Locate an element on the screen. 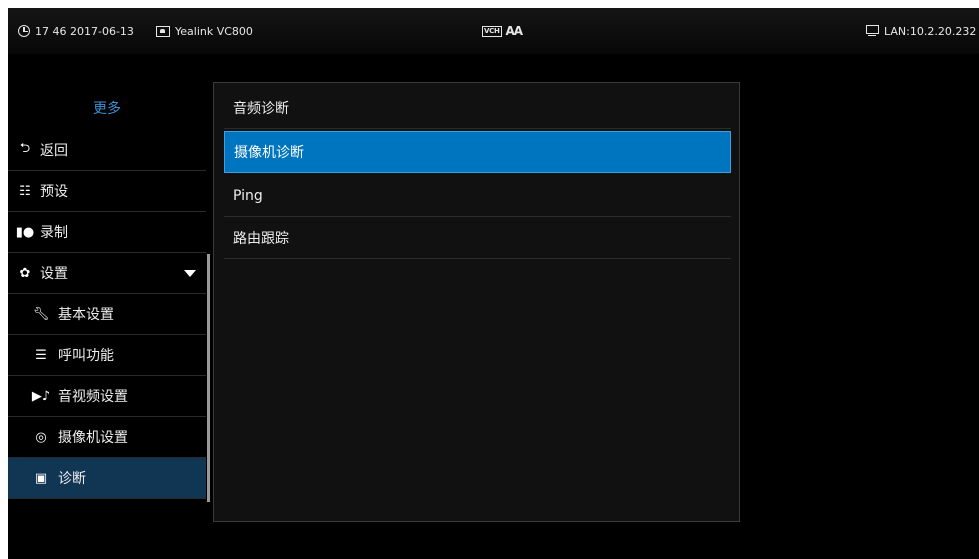 The width and height of the screenshot is (979, 559). device-name-display: Yealink VC800 is located at coordinates (204, 31).